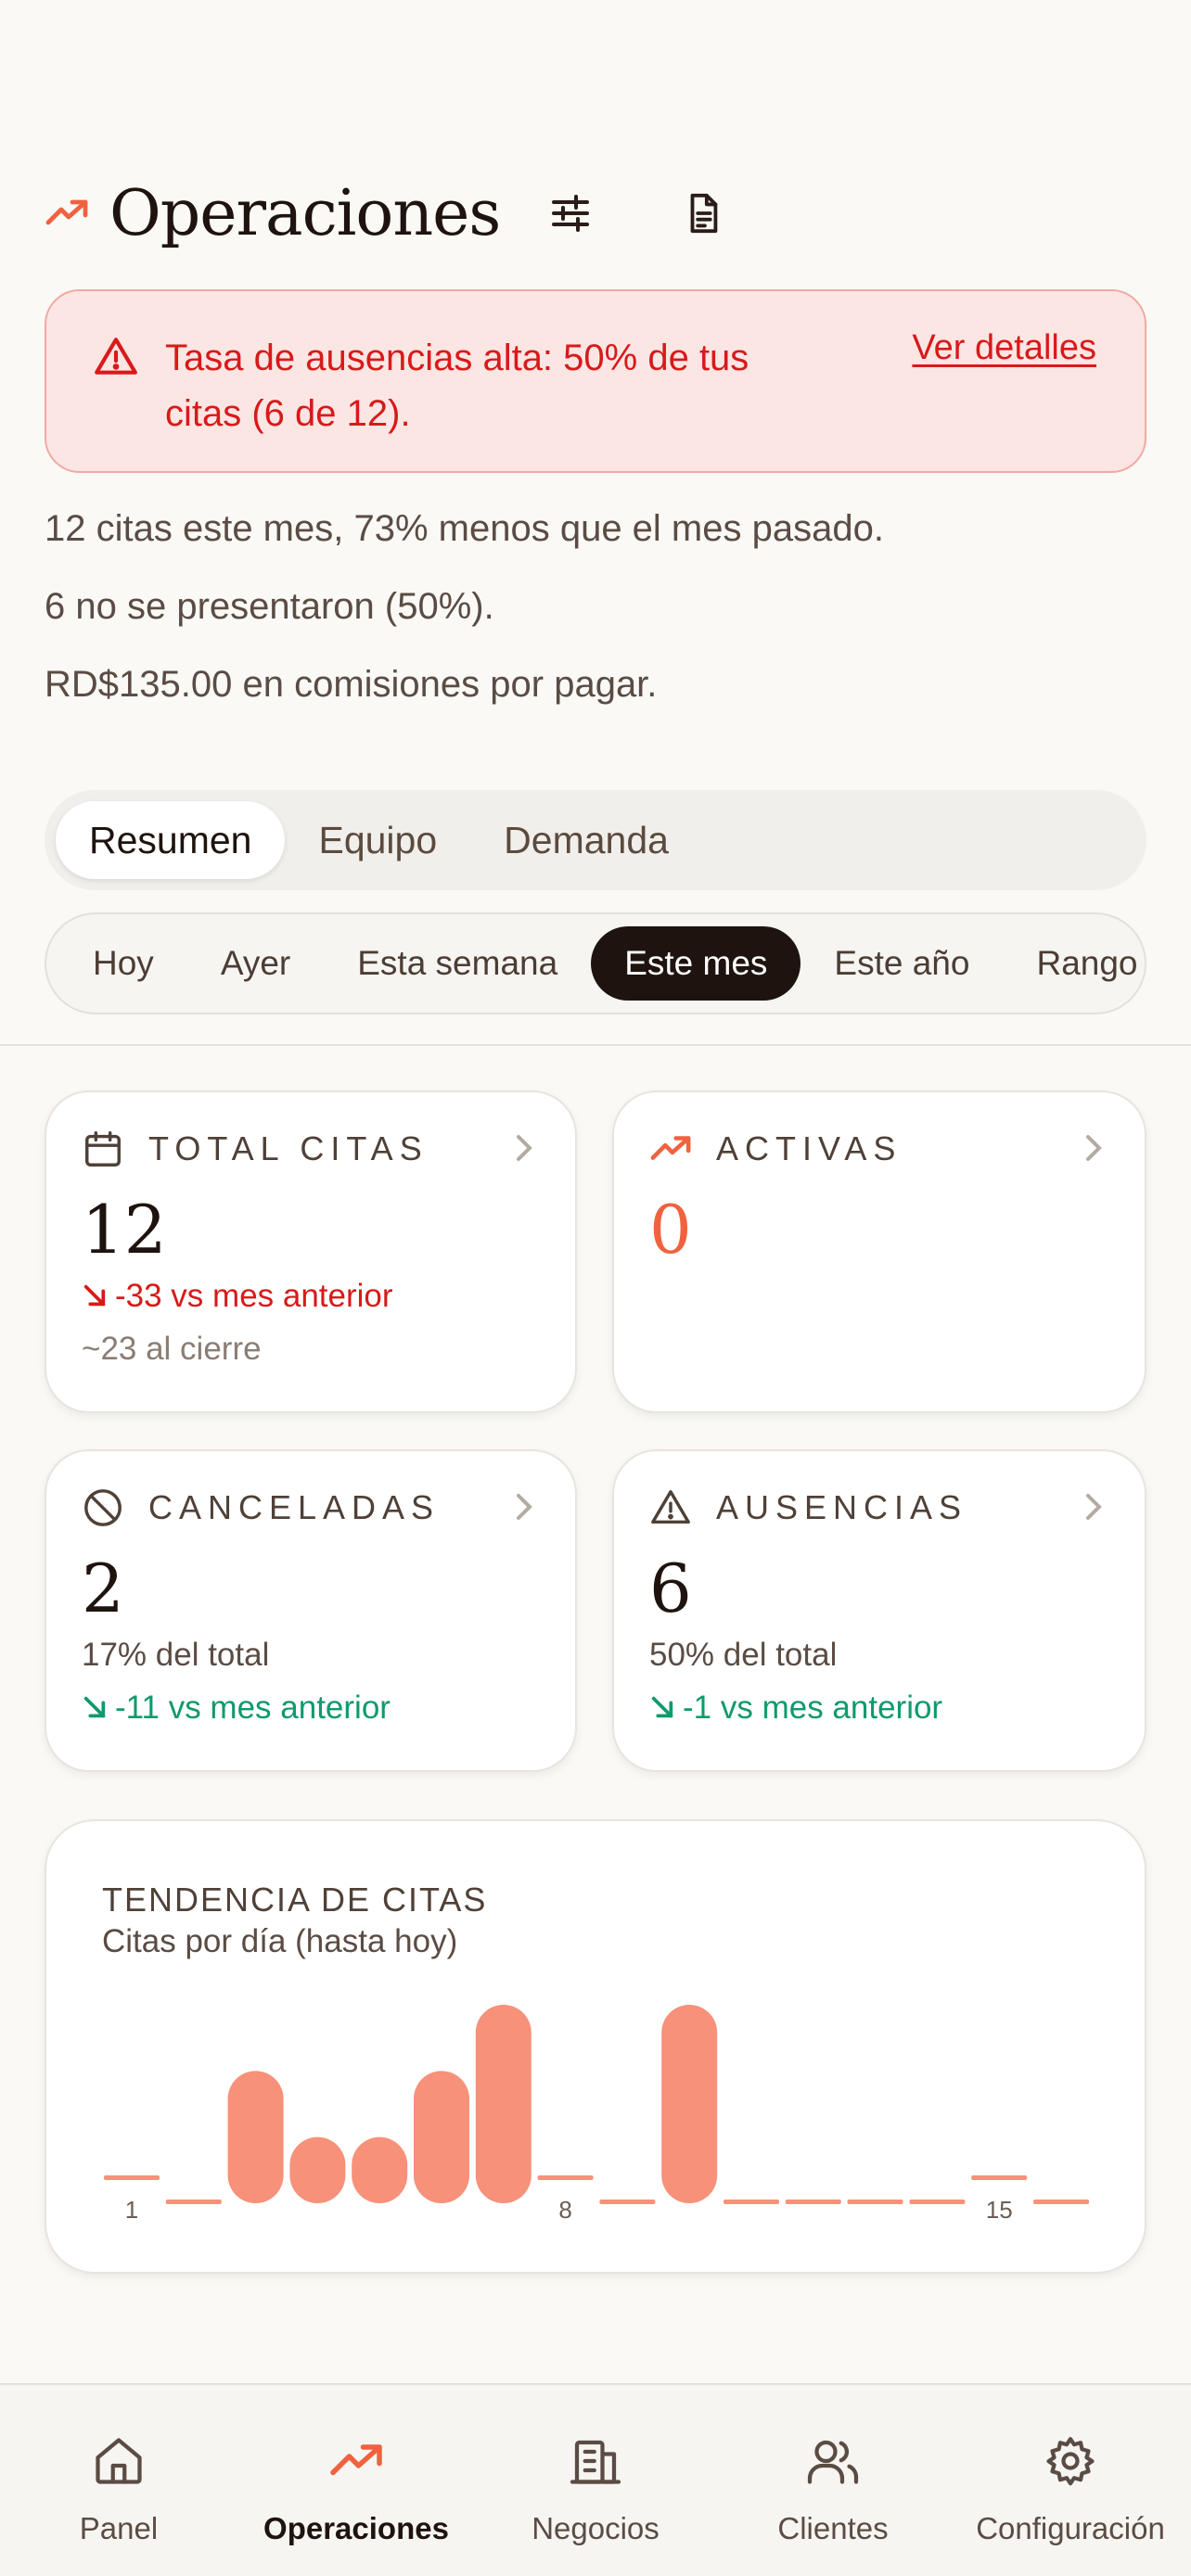  What do you see at coordinates (901, 964) in the screenshot?
I see `range-este-ano: Este año` at bounding box center [901, 964].